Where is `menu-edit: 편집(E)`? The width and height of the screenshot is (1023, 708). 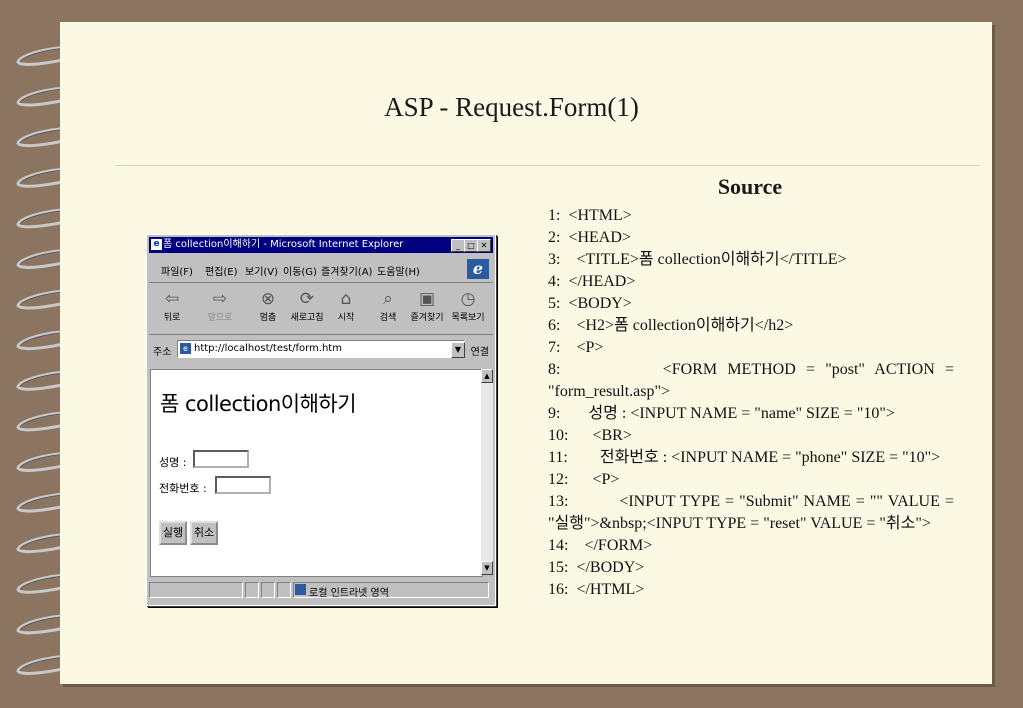 menu-edit: 편집(E) is located at coordinates (221, 270).